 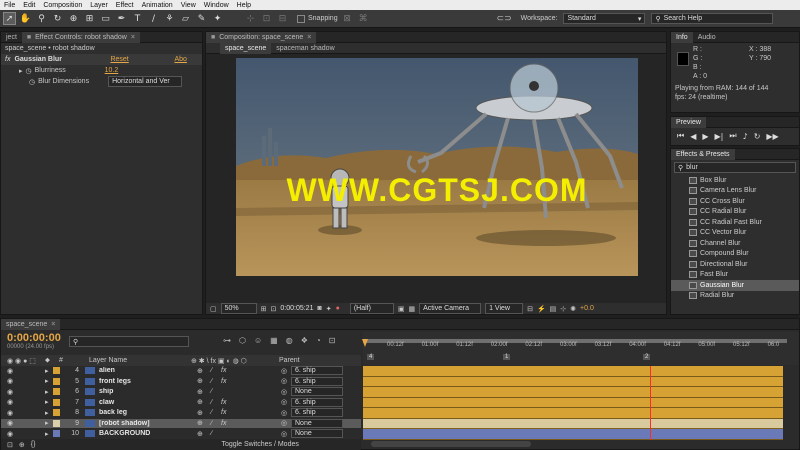 What do you see at coordinates (188, 5) in the screenshot?
I see `menu-item-view: View` at bounding box center [188, 5].